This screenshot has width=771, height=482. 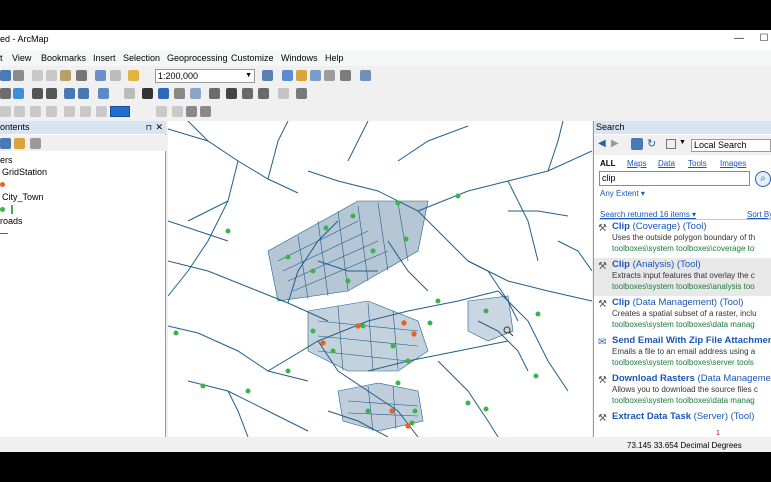 I want to click on change-layout-icon, so click(x=191, y=111).